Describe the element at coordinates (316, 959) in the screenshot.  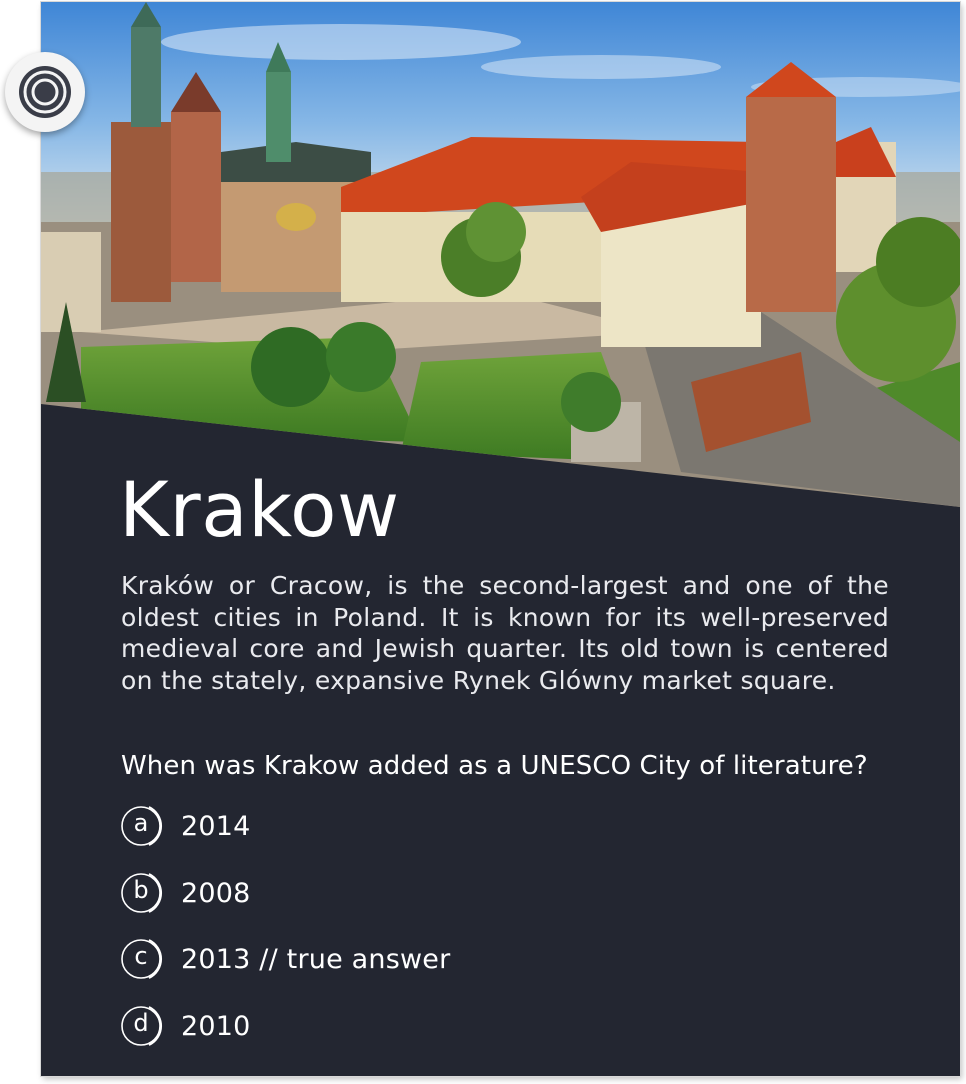
I see `option-label: 2013 // true answer` at that location.